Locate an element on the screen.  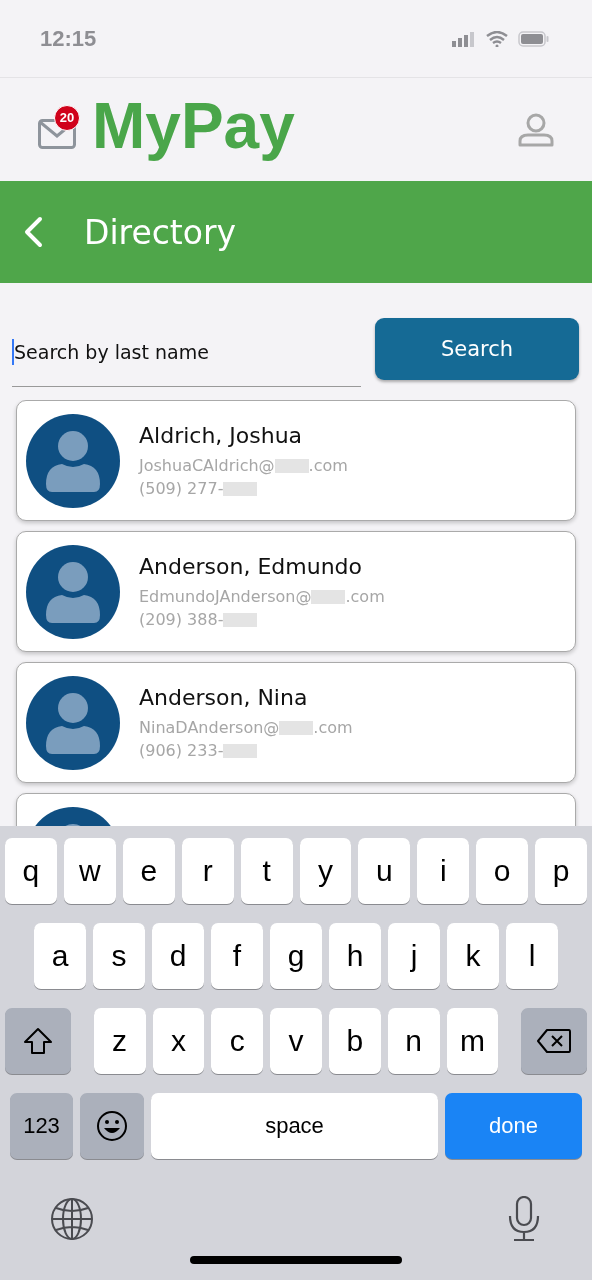
key: l is located at coordinates (532, 956).